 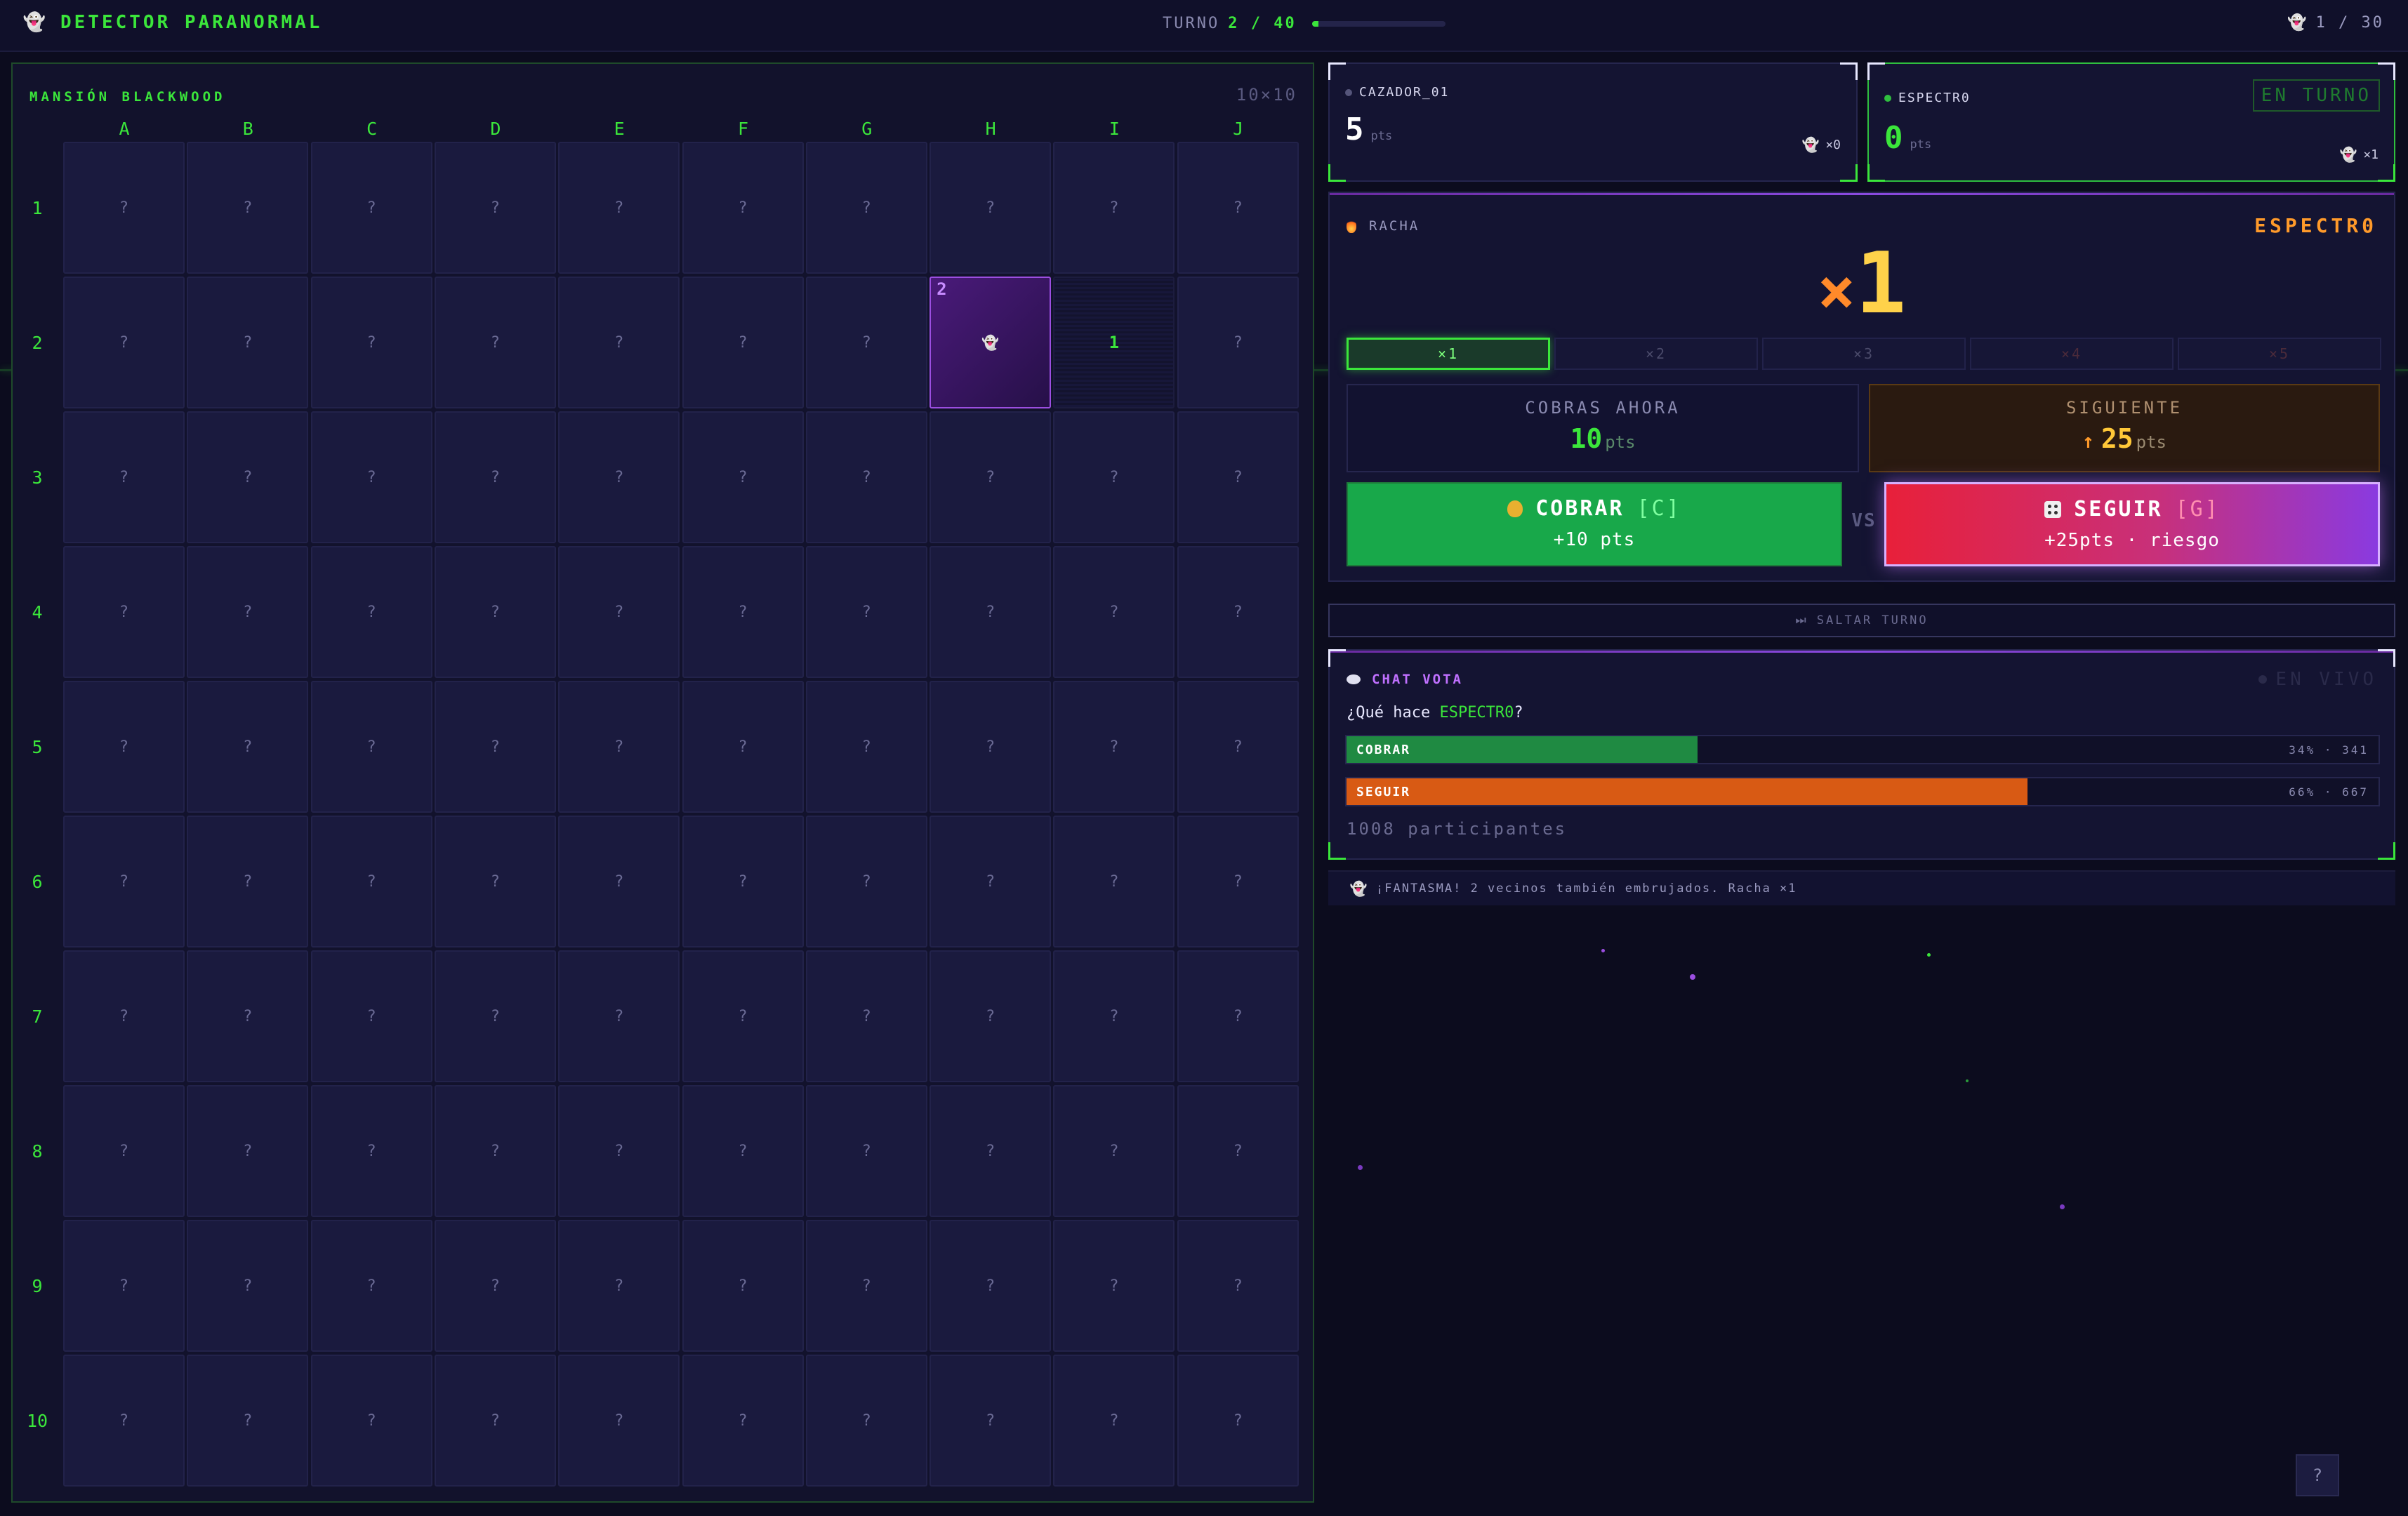 What do you see at coordinates (743, 342) in the screenshot?
I see `board-cell-f2: ?` at bounding box center [743, 342].